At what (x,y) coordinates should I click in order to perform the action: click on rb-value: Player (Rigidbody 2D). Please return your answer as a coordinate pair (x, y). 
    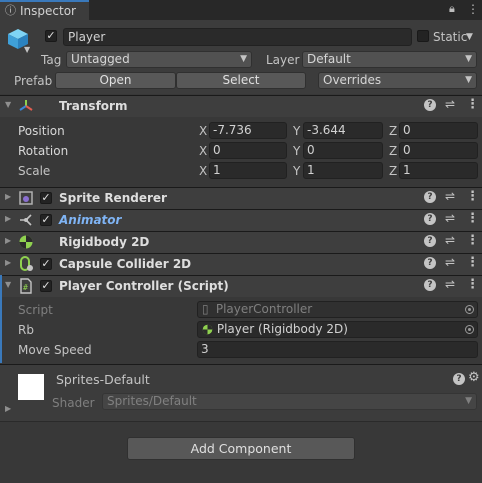
    Looking at the image, I should click on (282, 329).